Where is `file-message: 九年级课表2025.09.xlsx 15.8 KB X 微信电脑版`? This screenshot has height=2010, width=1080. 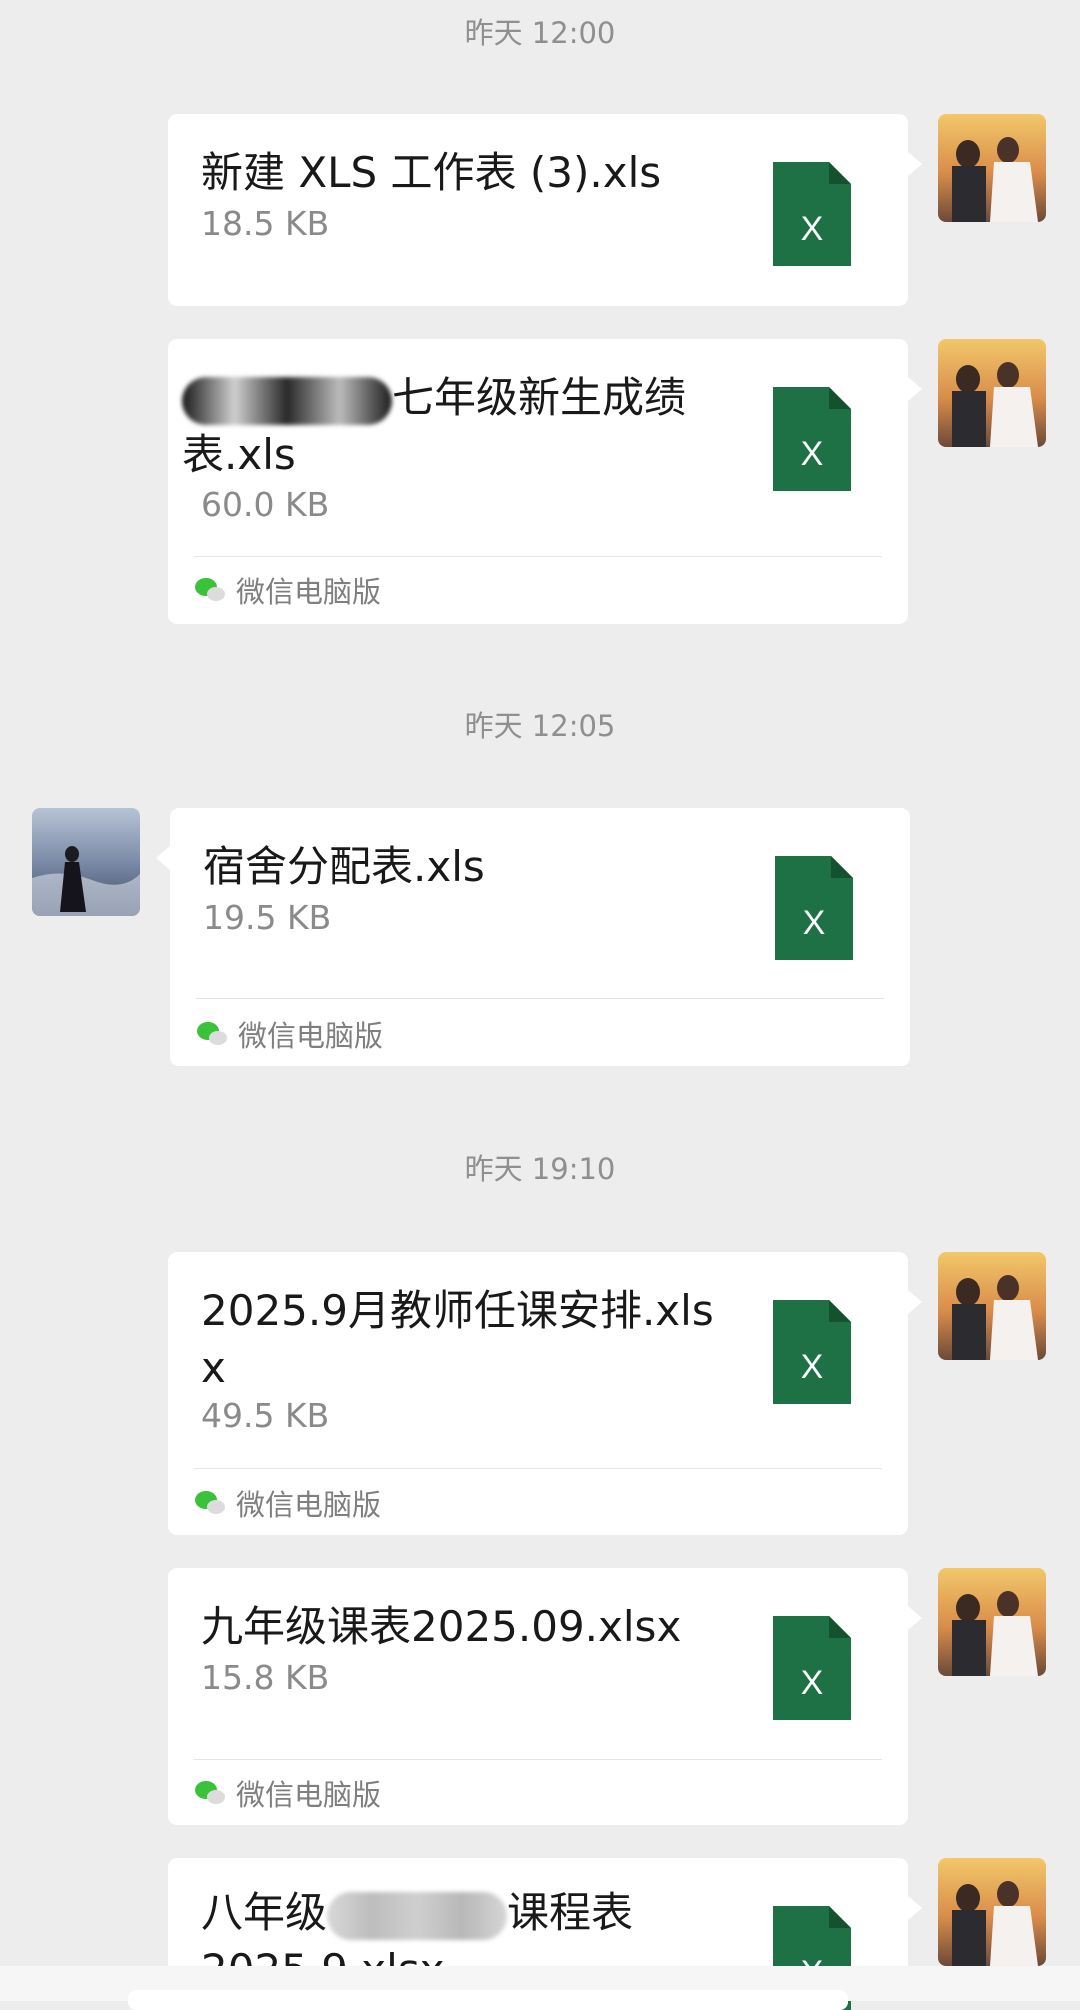 file-message: 九年级课表2025.09.xlsx 15.8 KB X 微信电脑版 is located at coordinates (545, 1696).